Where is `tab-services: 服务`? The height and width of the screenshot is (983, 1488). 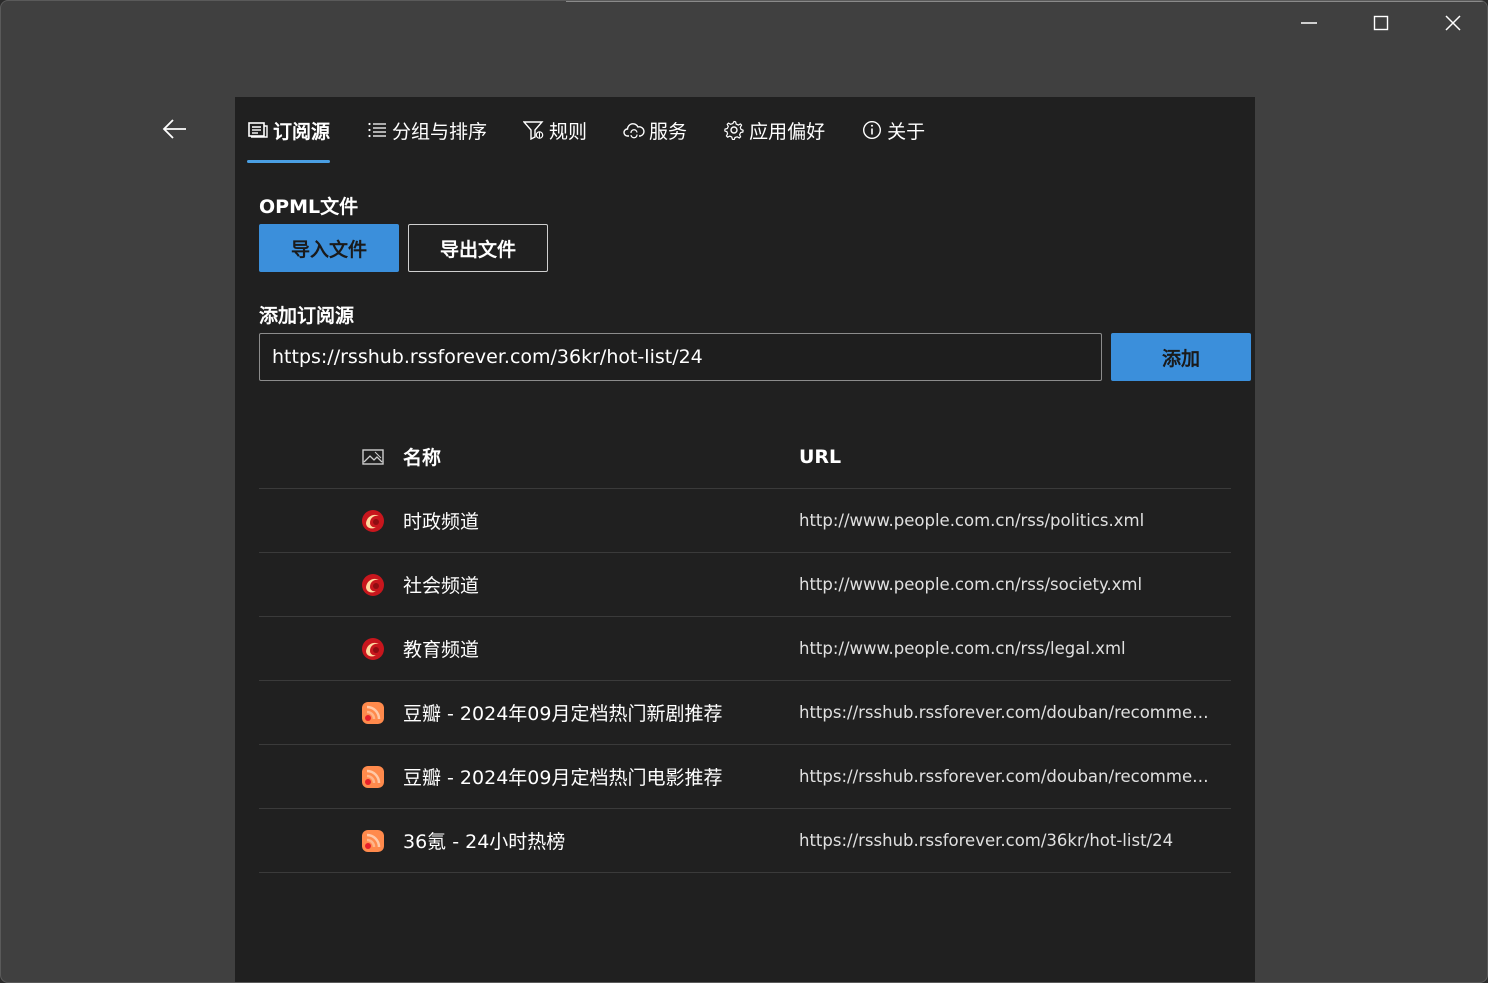 tab-services: 服务 is located at coordinates (655, 130).